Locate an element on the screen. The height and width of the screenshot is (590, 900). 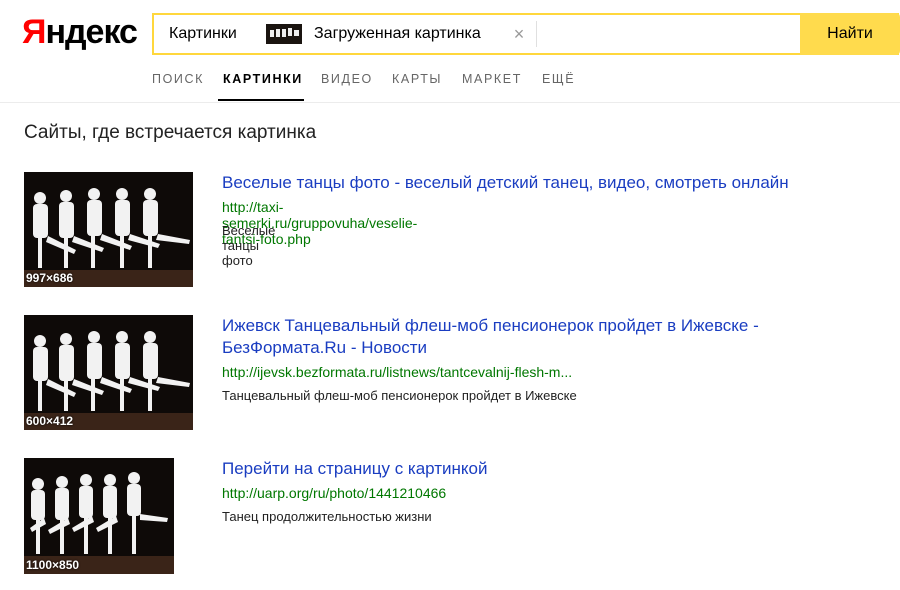
search-service-label: Картинки is located at coordinates (203, 34).